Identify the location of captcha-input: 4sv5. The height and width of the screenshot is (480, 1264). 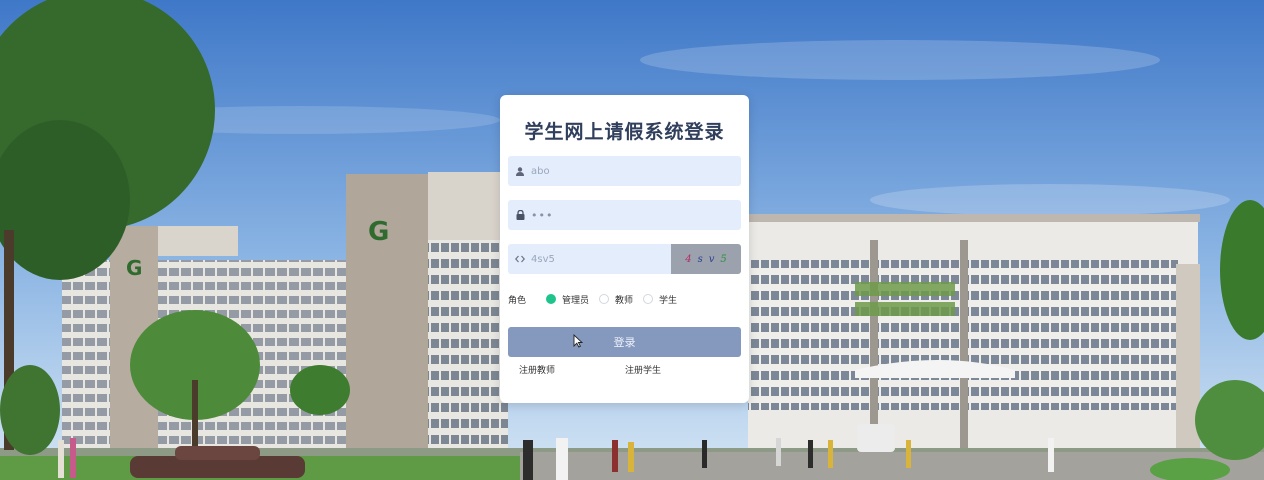
(589, 259).